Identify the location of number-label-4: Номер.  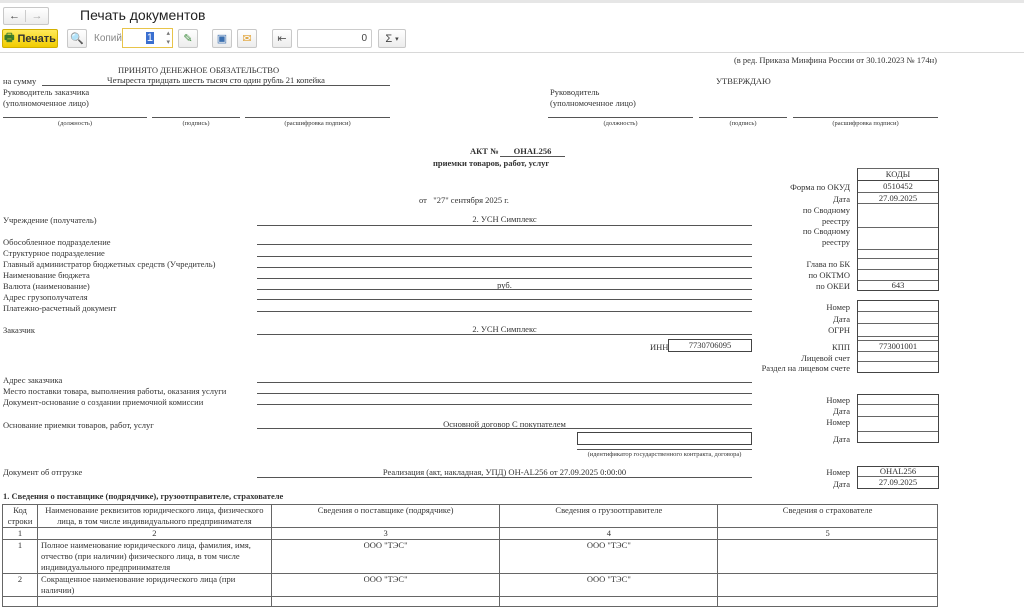
(838, 472).